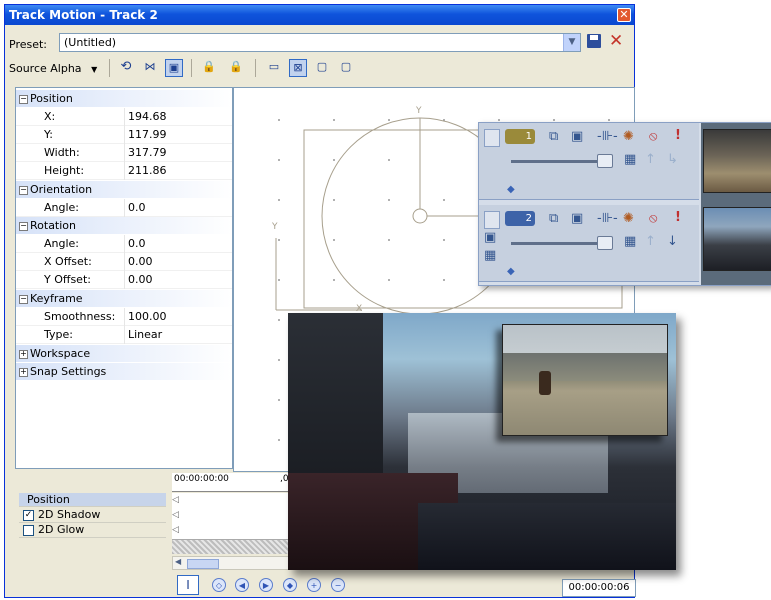  Describe the element at coordinates (124, 153) in the screenshot. I see `property-width: Width: 317.79` at that location.